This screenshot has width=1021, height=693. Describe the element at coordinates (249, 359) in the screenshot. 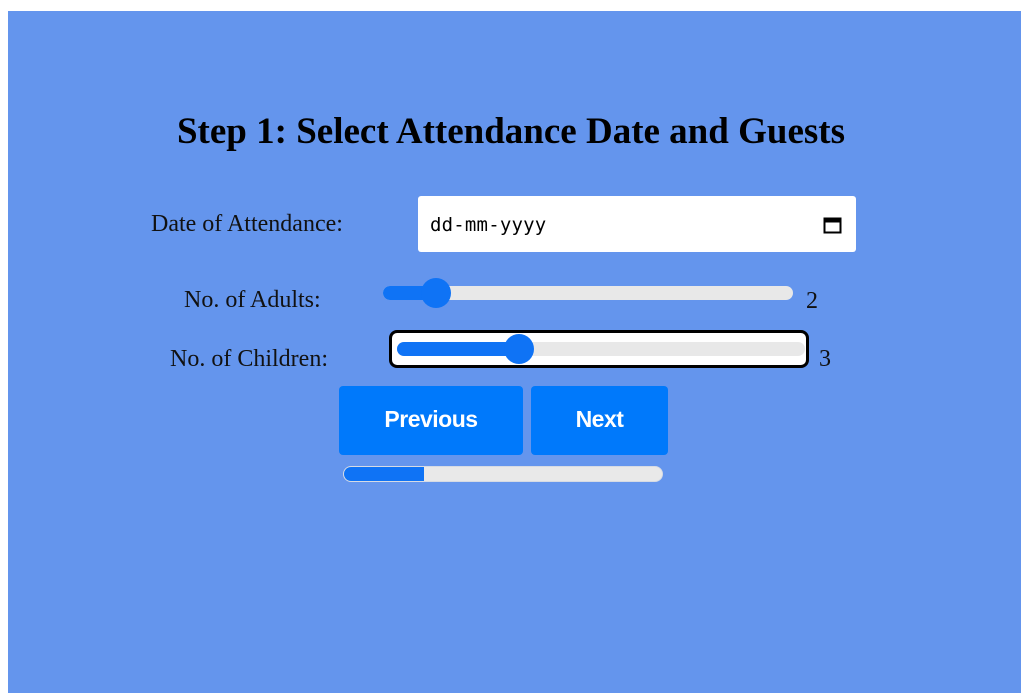

I see `children-label: No. of Children:` at that location.